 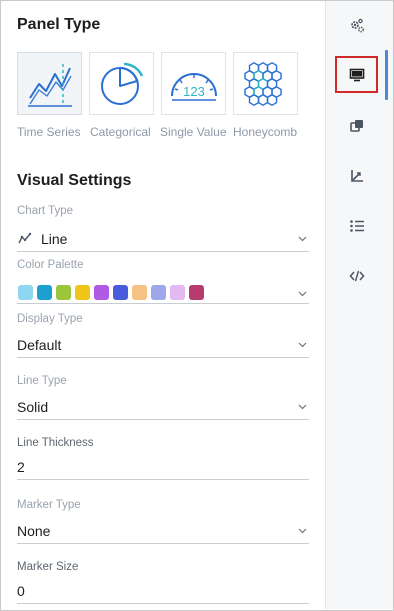 What do you see at coordinates (21, 591) in the screenshot?
I see `marker-size-value: 0` at bounding box center [21, 591].